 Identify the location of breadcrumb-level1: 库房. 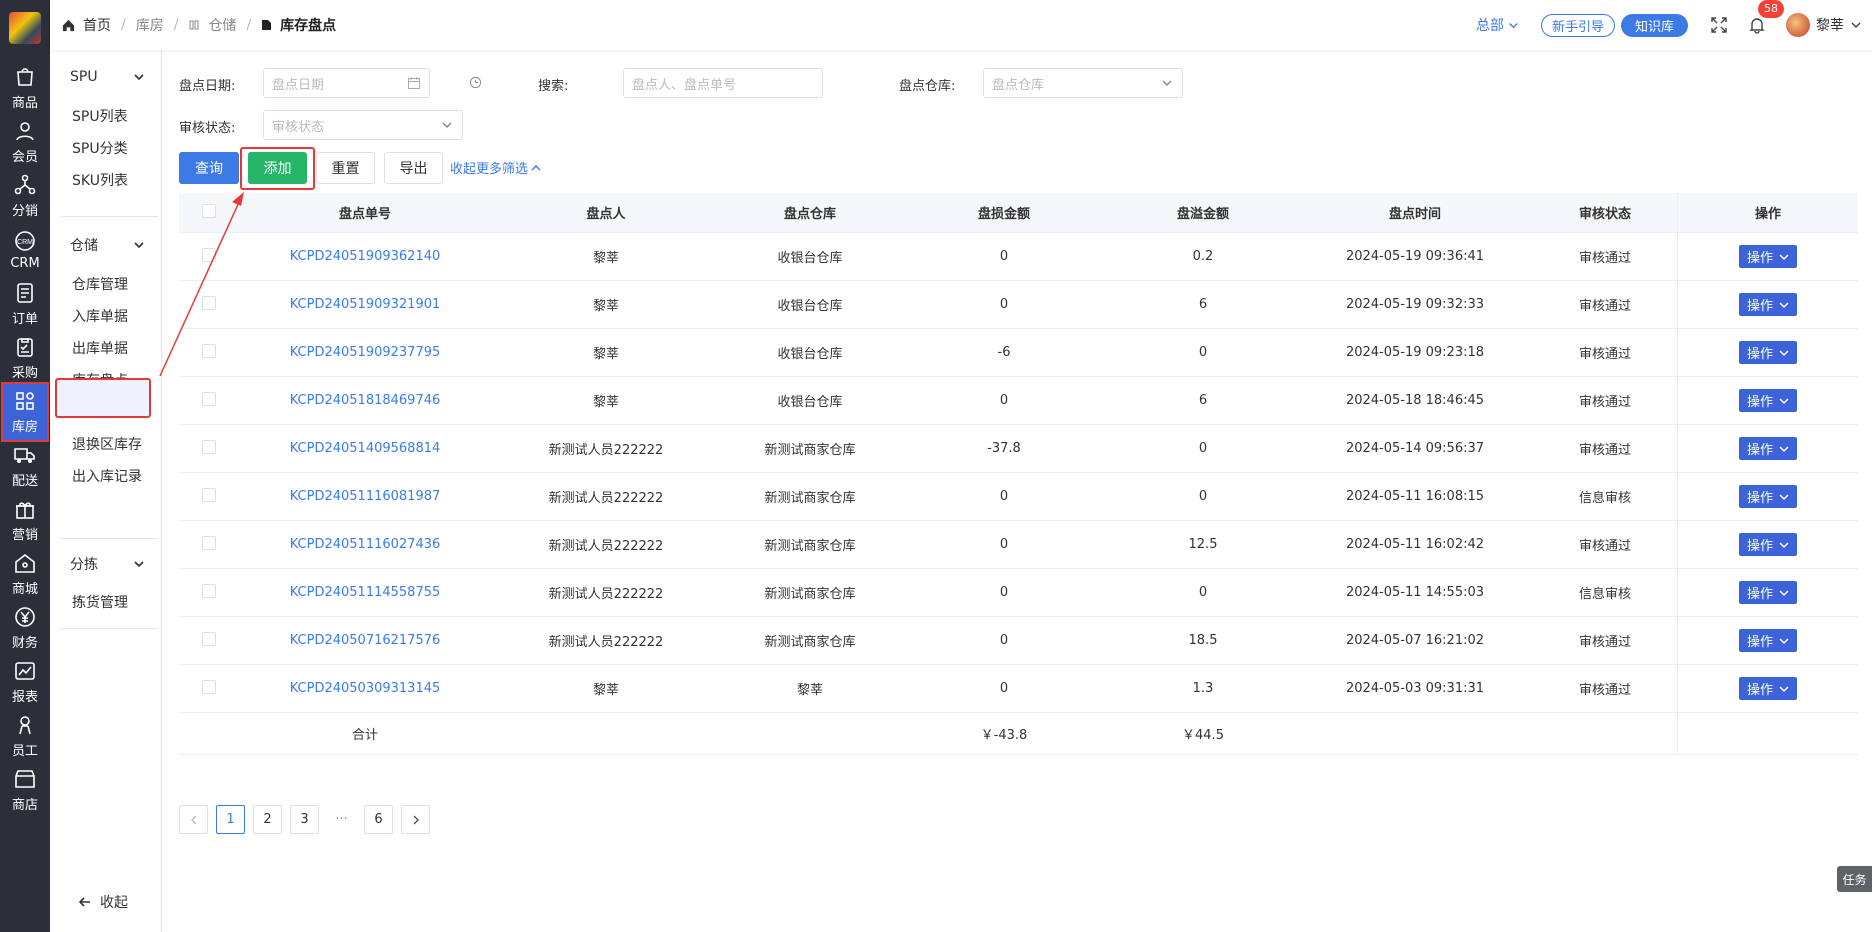
(150, 25).